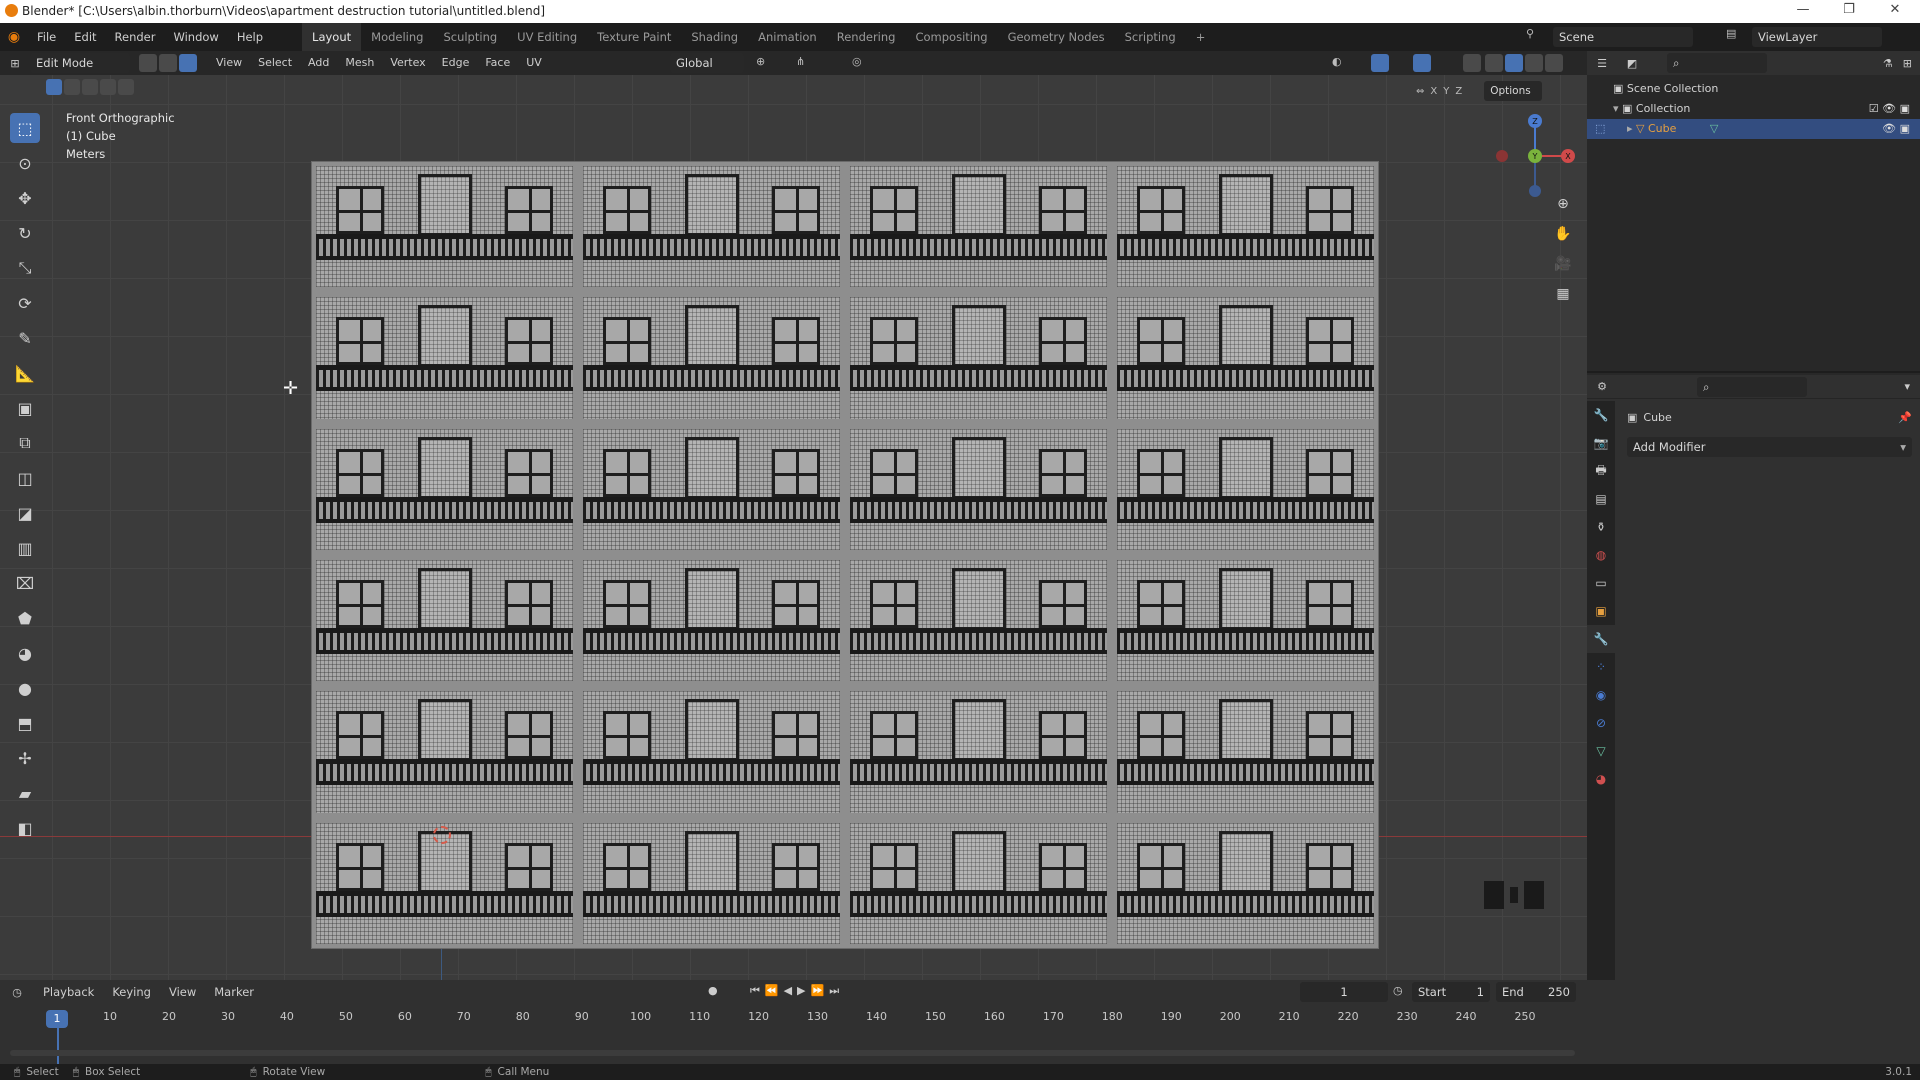 This screenshot has height=1080, width=1920. I want to click on pan-hand-icon: ✋, so click(1563, 234).